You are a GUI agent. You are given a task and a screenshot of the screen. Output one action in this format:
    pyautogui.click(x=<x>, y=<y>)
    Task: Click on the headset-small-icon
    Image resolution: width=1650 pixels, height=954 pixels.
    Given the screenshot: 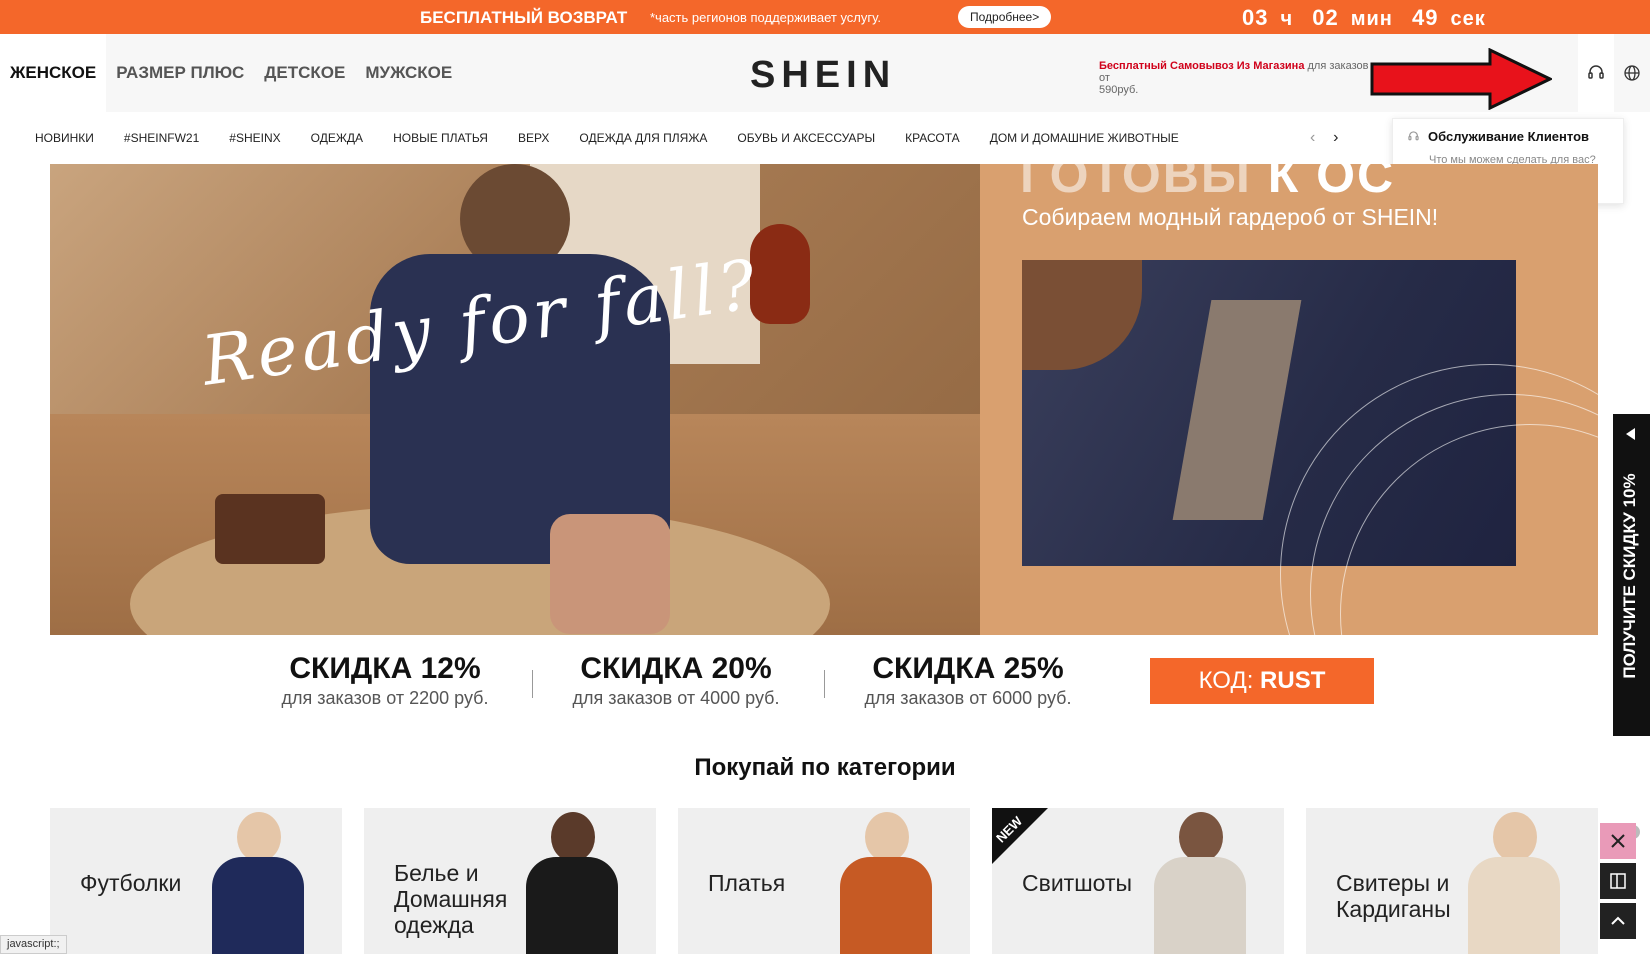 What is the action you would take?
    pyautogui.click(x=1413, y=136)
    